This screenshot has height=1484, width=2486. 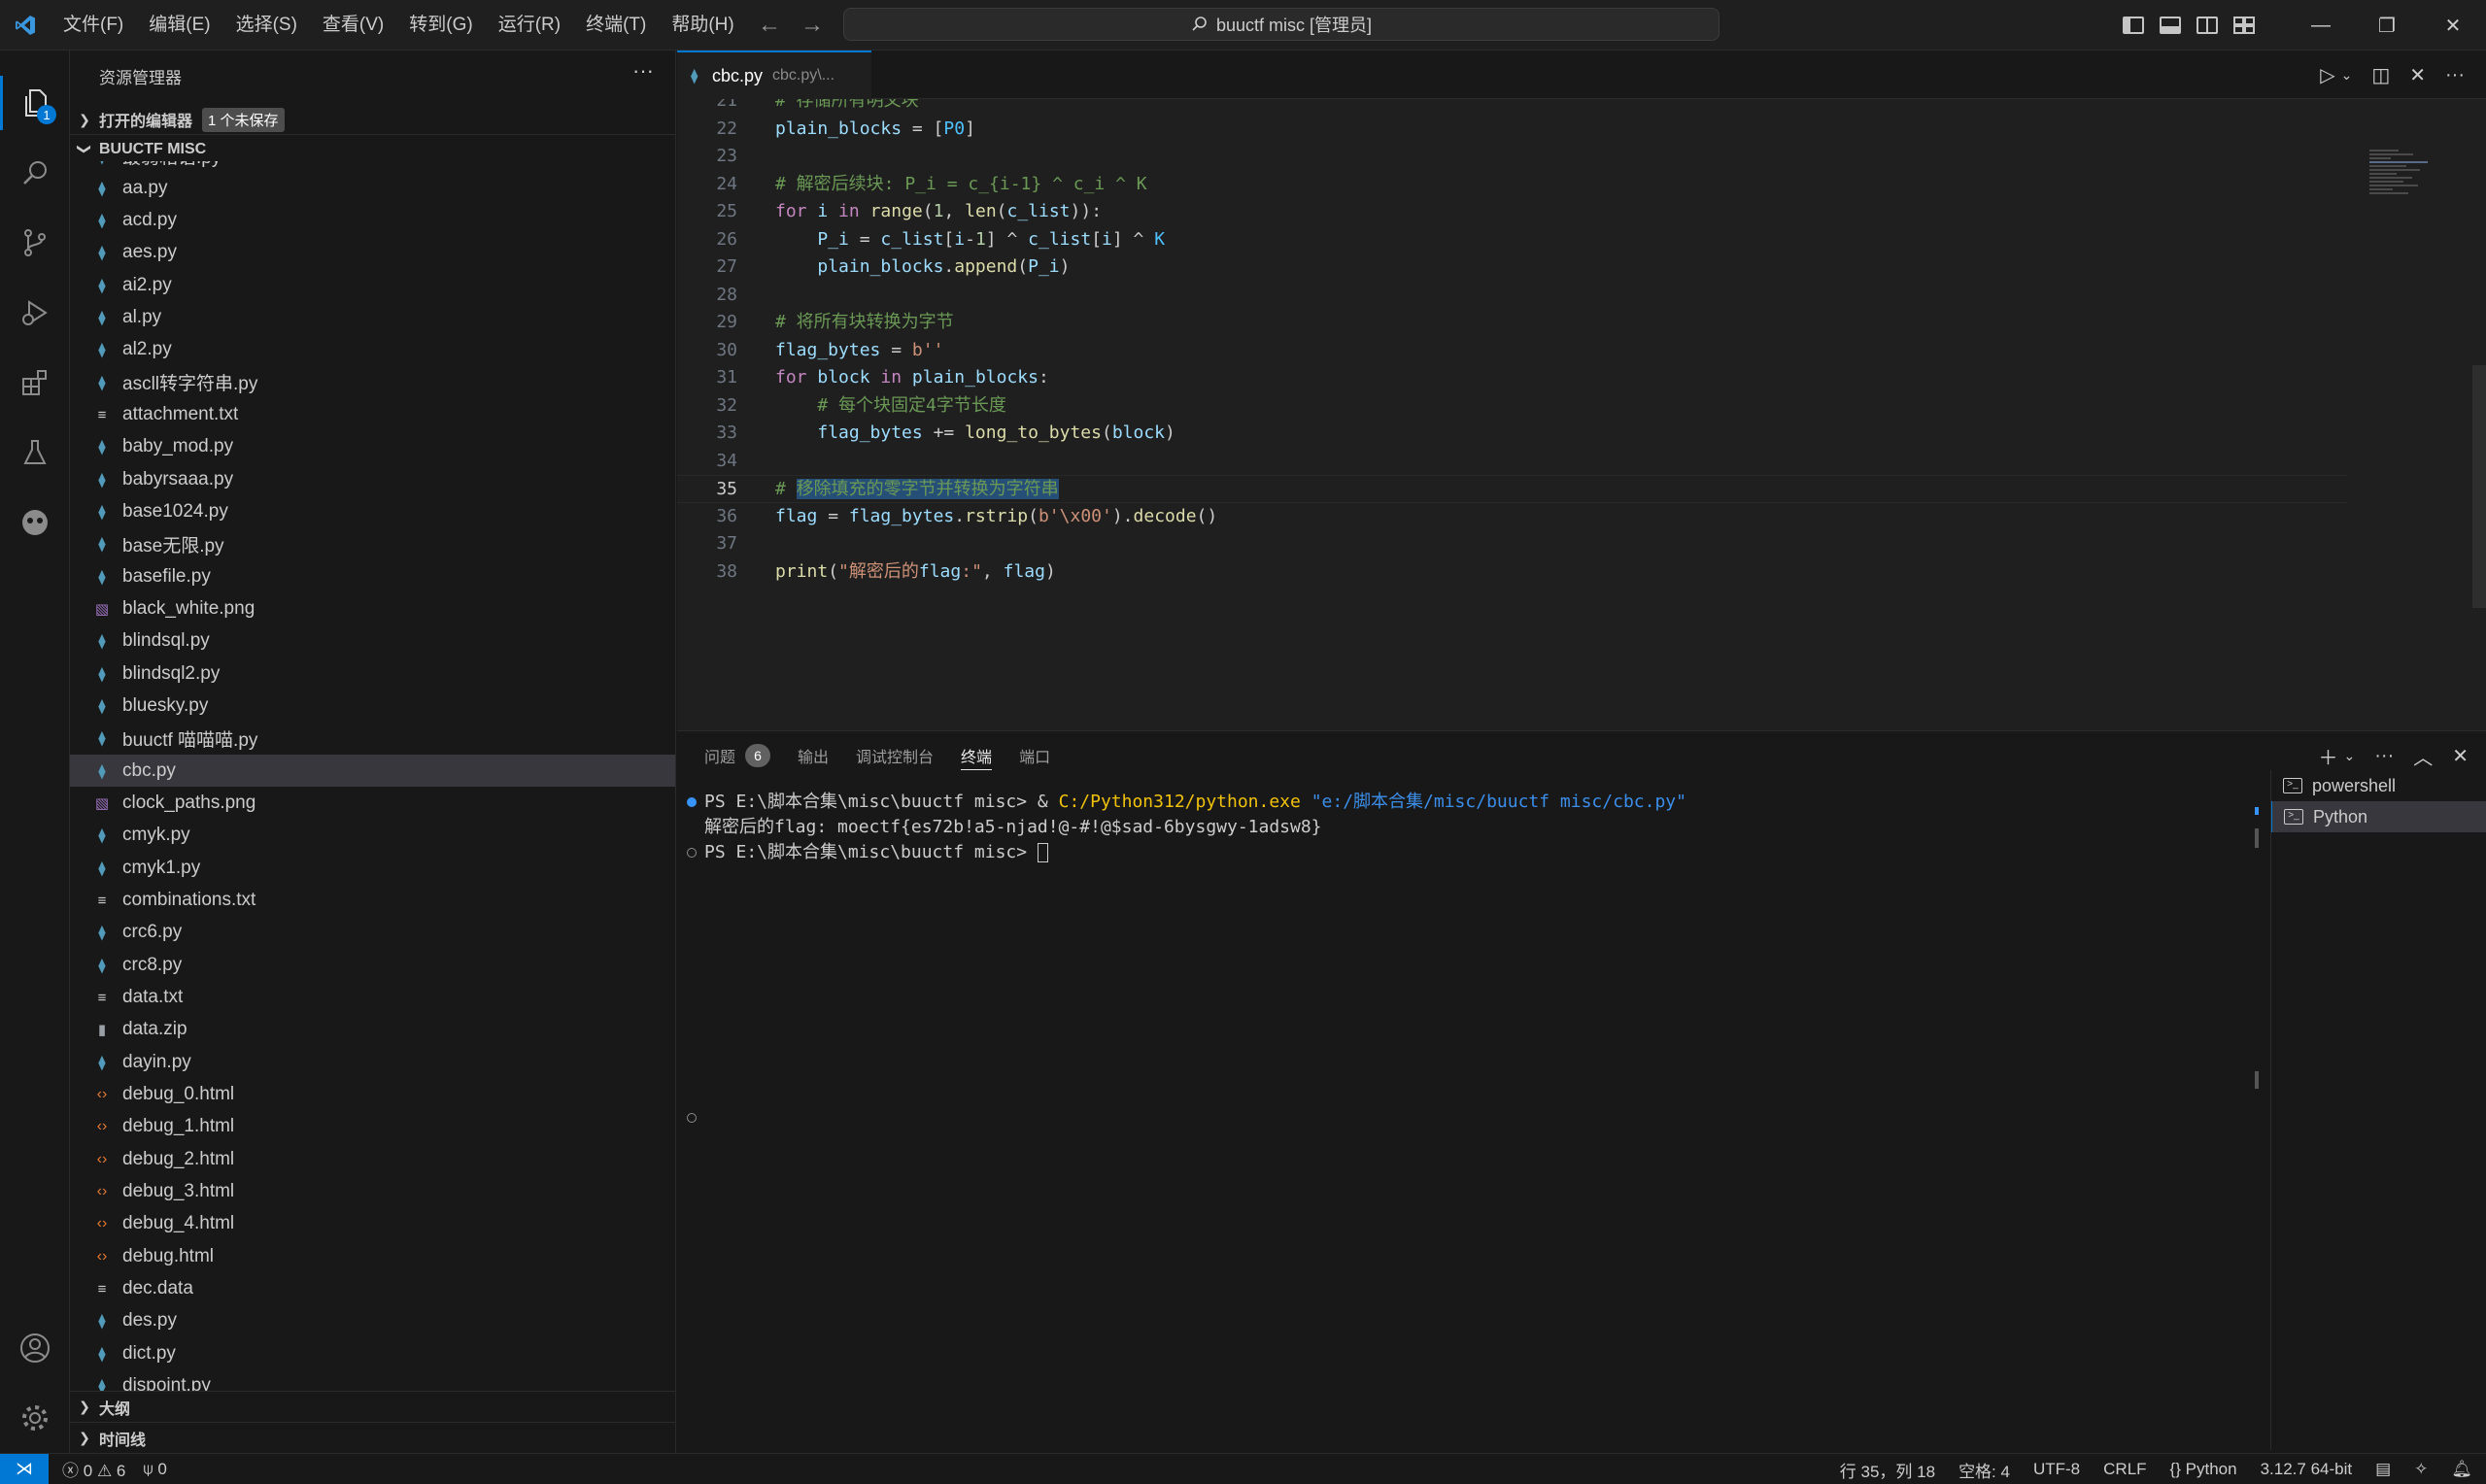 What do you see at coordinates (1984, 1470) in the screenshot?
I see `indentation: 空格: 4` at bounding box center [1984, 1470].